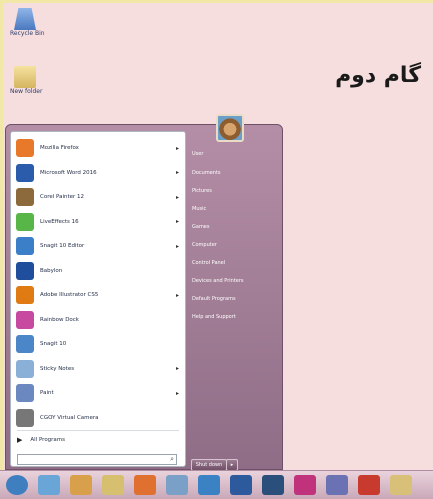 This screenshot has height=499, width=433. Describe the element at coordinates (98, 271) in the screenshot. I see `program-item: Babylon` at that location.